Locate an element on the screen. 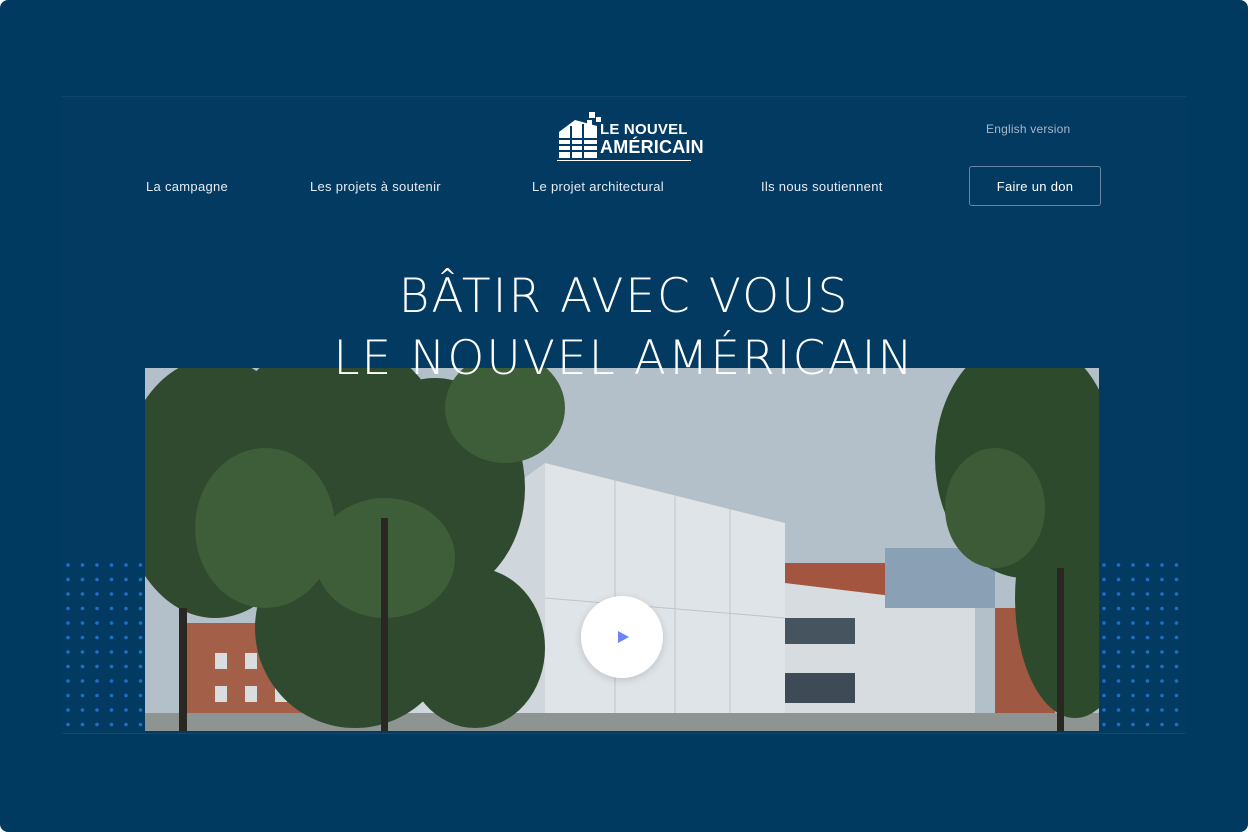 This screenshot has width=1248, height=832. play-video-button is located at coordinates (622, 637).